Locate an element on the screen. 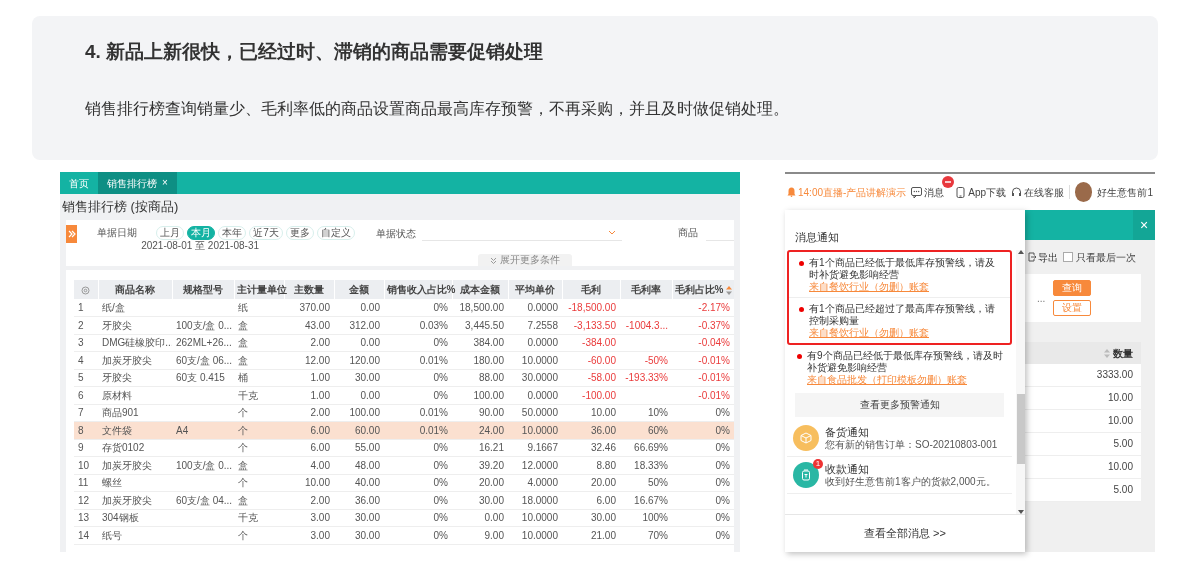 This screenshot has width=1191, height=566. table-row: 10 加炭牙胶尖 100支/盒 0... 盒 4.00 48.00 0% 39.20 12.0000 8.80 18.33% 0% is located at coordinates (404, 465).